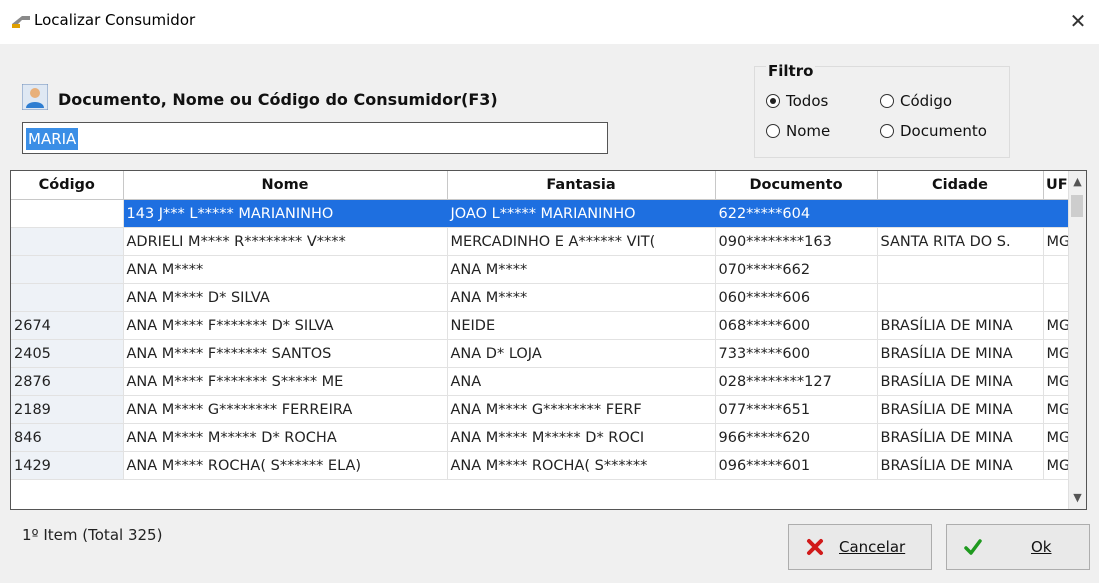 Image resolution: width=1099 pixels, height=583 pixels. I want to click on cell-codigo: 2405, so click(67, 353).